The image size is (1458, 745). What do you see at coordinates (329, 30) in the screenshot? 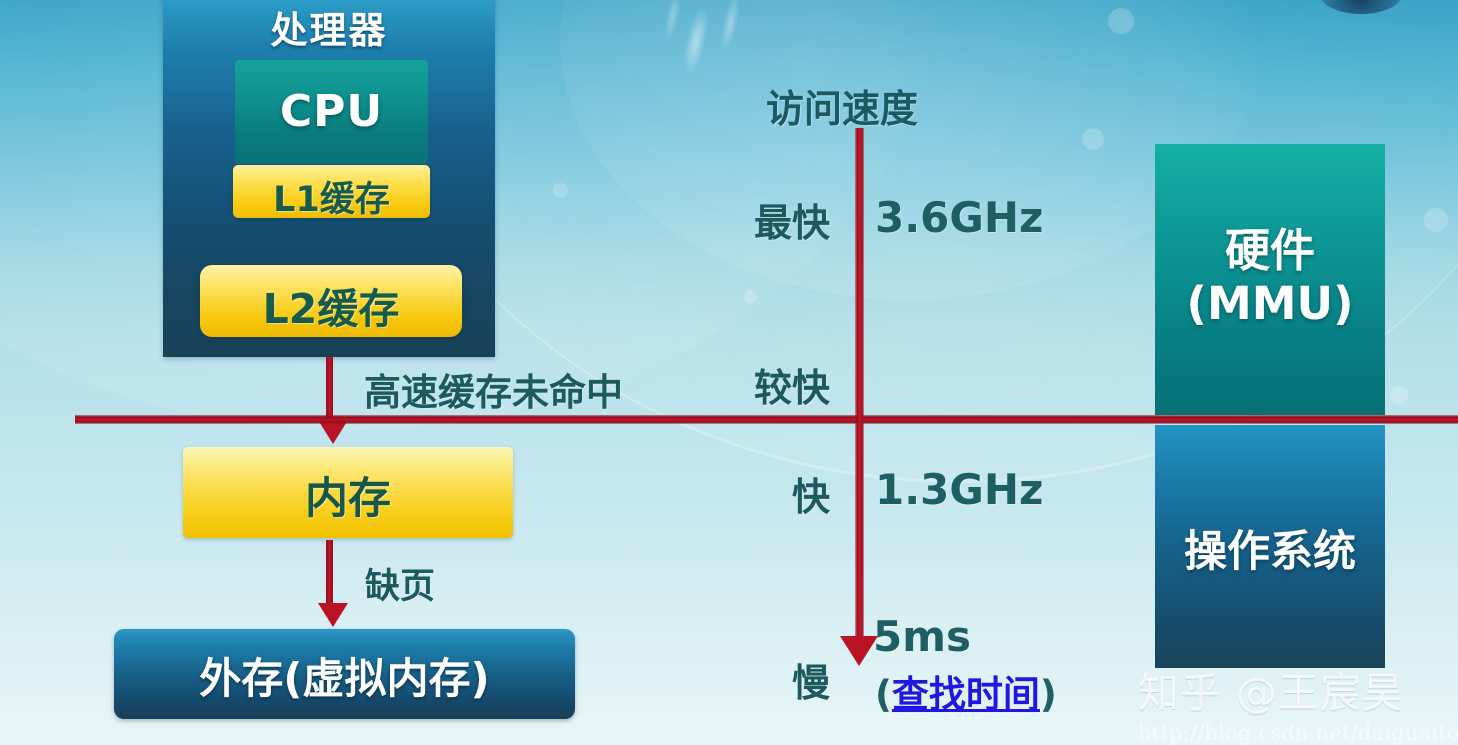
I see `processor-title: 处理器` at bounding box center [329, 30].